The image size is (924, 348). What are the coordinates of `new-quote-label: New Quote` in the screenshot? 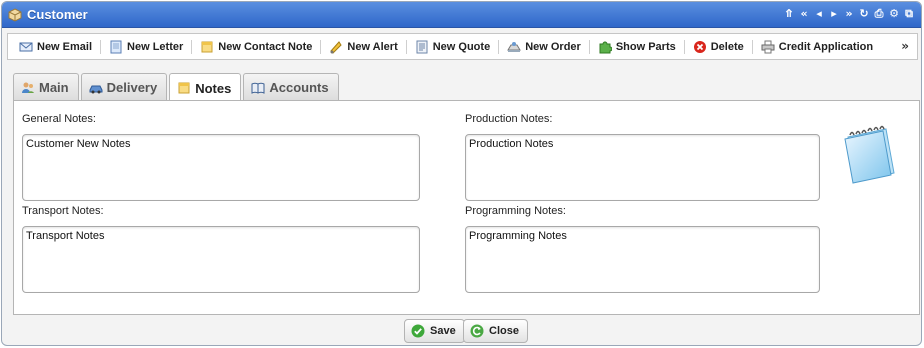 It's located at (461, 46).